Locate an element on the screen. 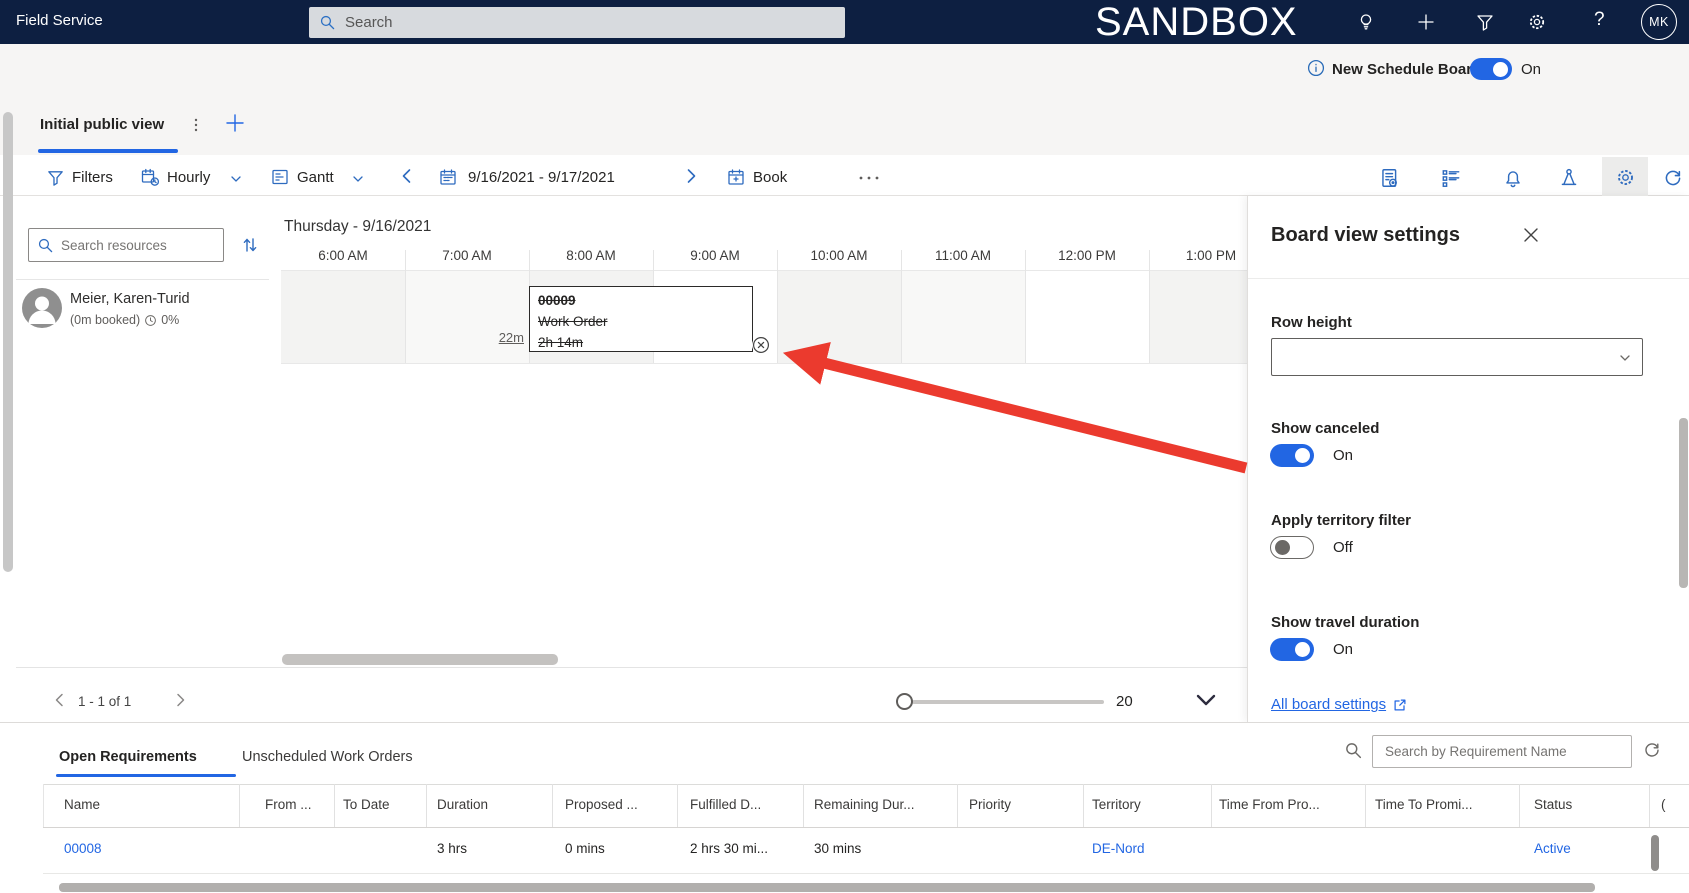 The image size is (1689, 893). pagination-next-icon is located at coordinates (180, 700).